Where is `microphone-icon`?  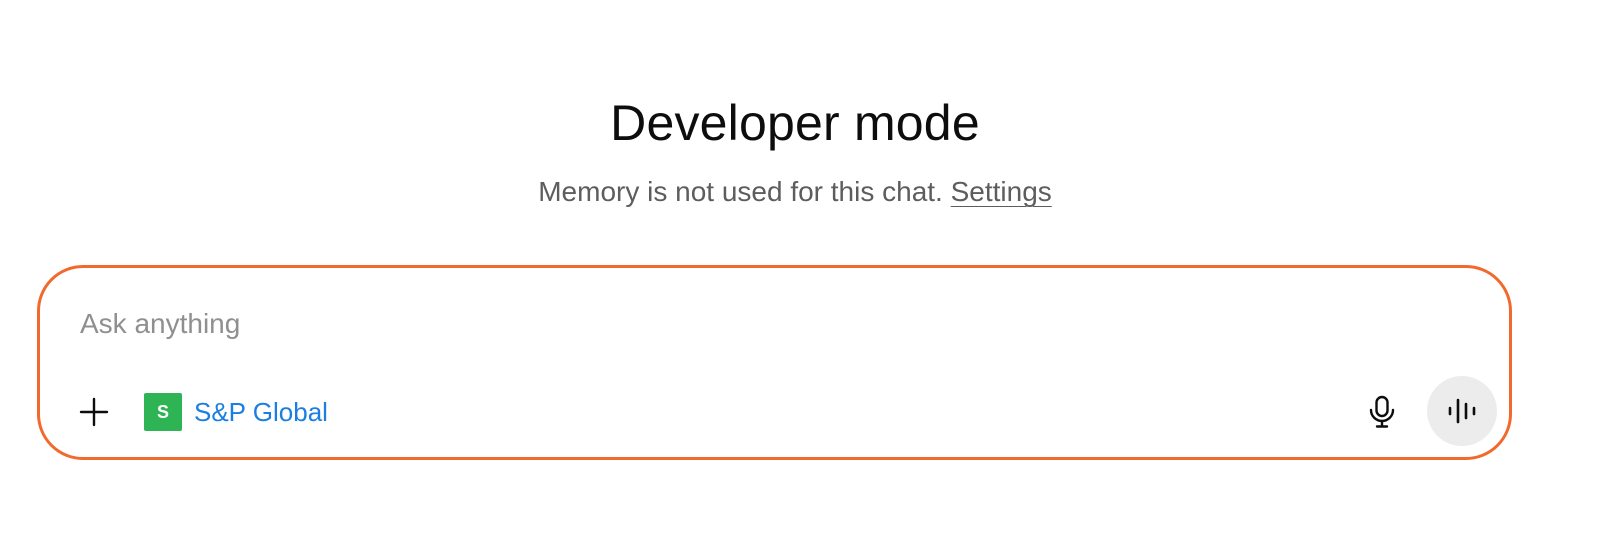
microphone-icon is located at coordinates (1382, 411).